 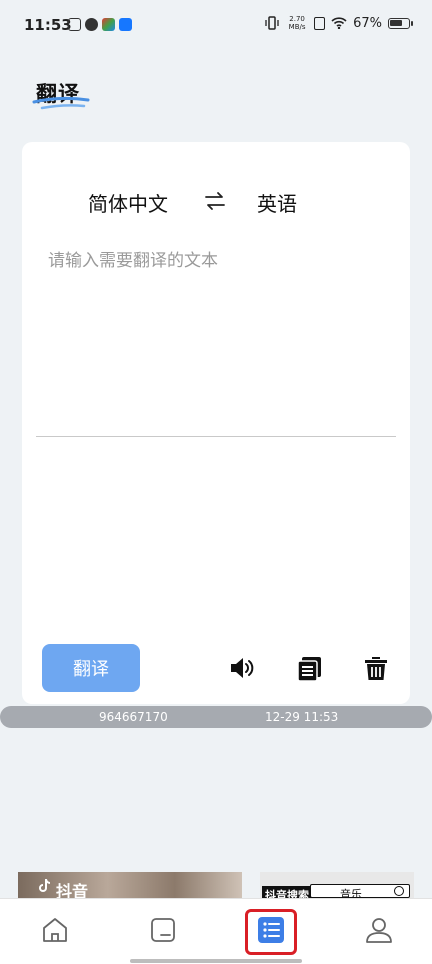 I want to click on nav-home, so click(x=55, y=930).